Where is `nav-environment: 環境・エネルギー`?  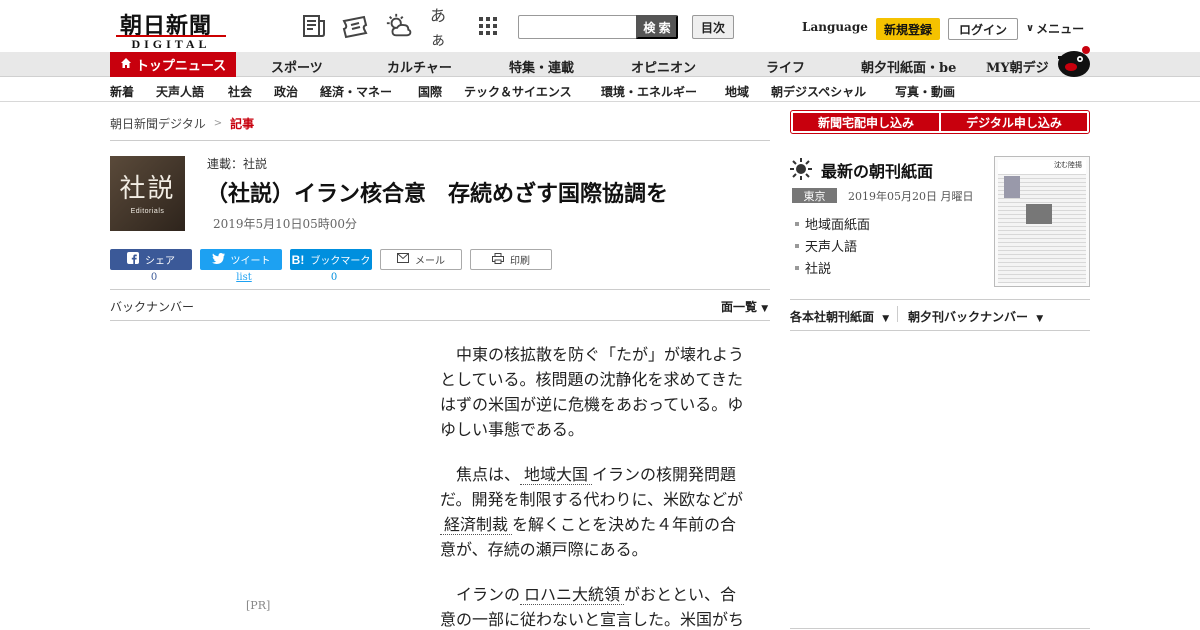 nav-environment: 環境・エネルギー is located at coordinates (649, 91).